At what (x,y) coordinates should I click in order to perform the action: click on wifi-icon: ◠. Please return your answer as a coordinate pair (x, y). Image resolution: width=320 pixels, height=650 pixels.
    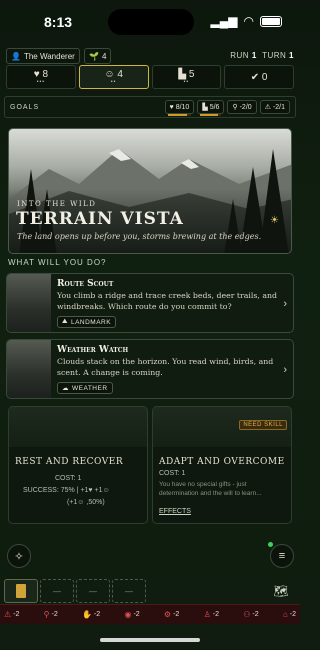
    Looking at the image, I should click on (248, 21).